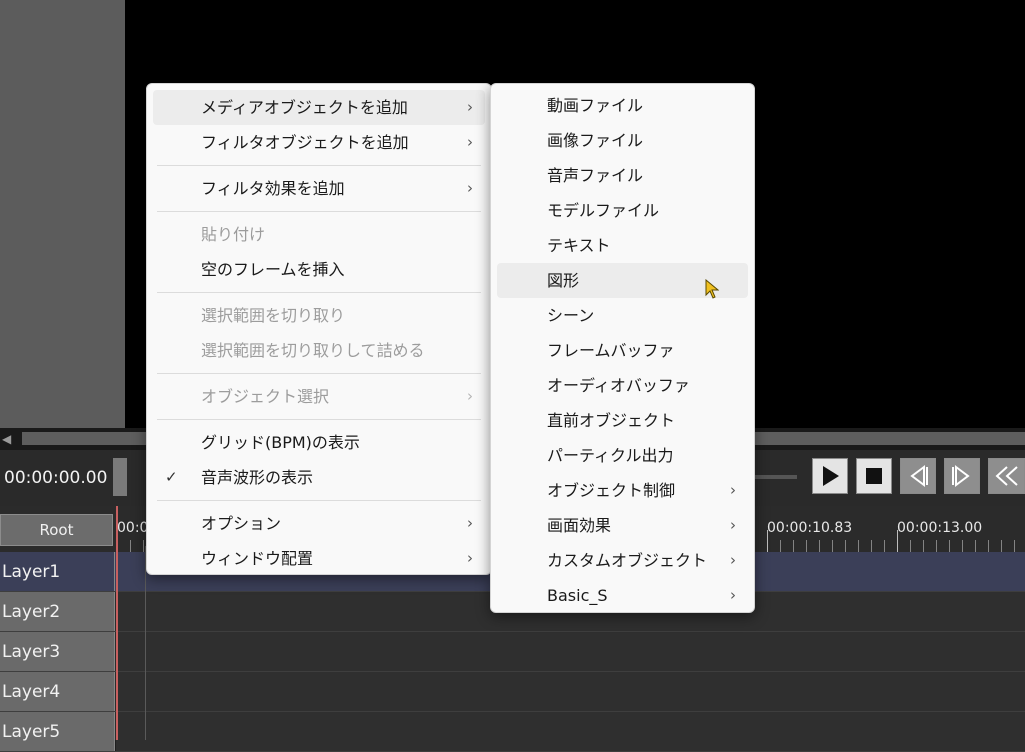 This screenshot has width=1025, height=752. I want to click on submenu-item-audio-buffer: オーディオバッファ, so click(622, 385).